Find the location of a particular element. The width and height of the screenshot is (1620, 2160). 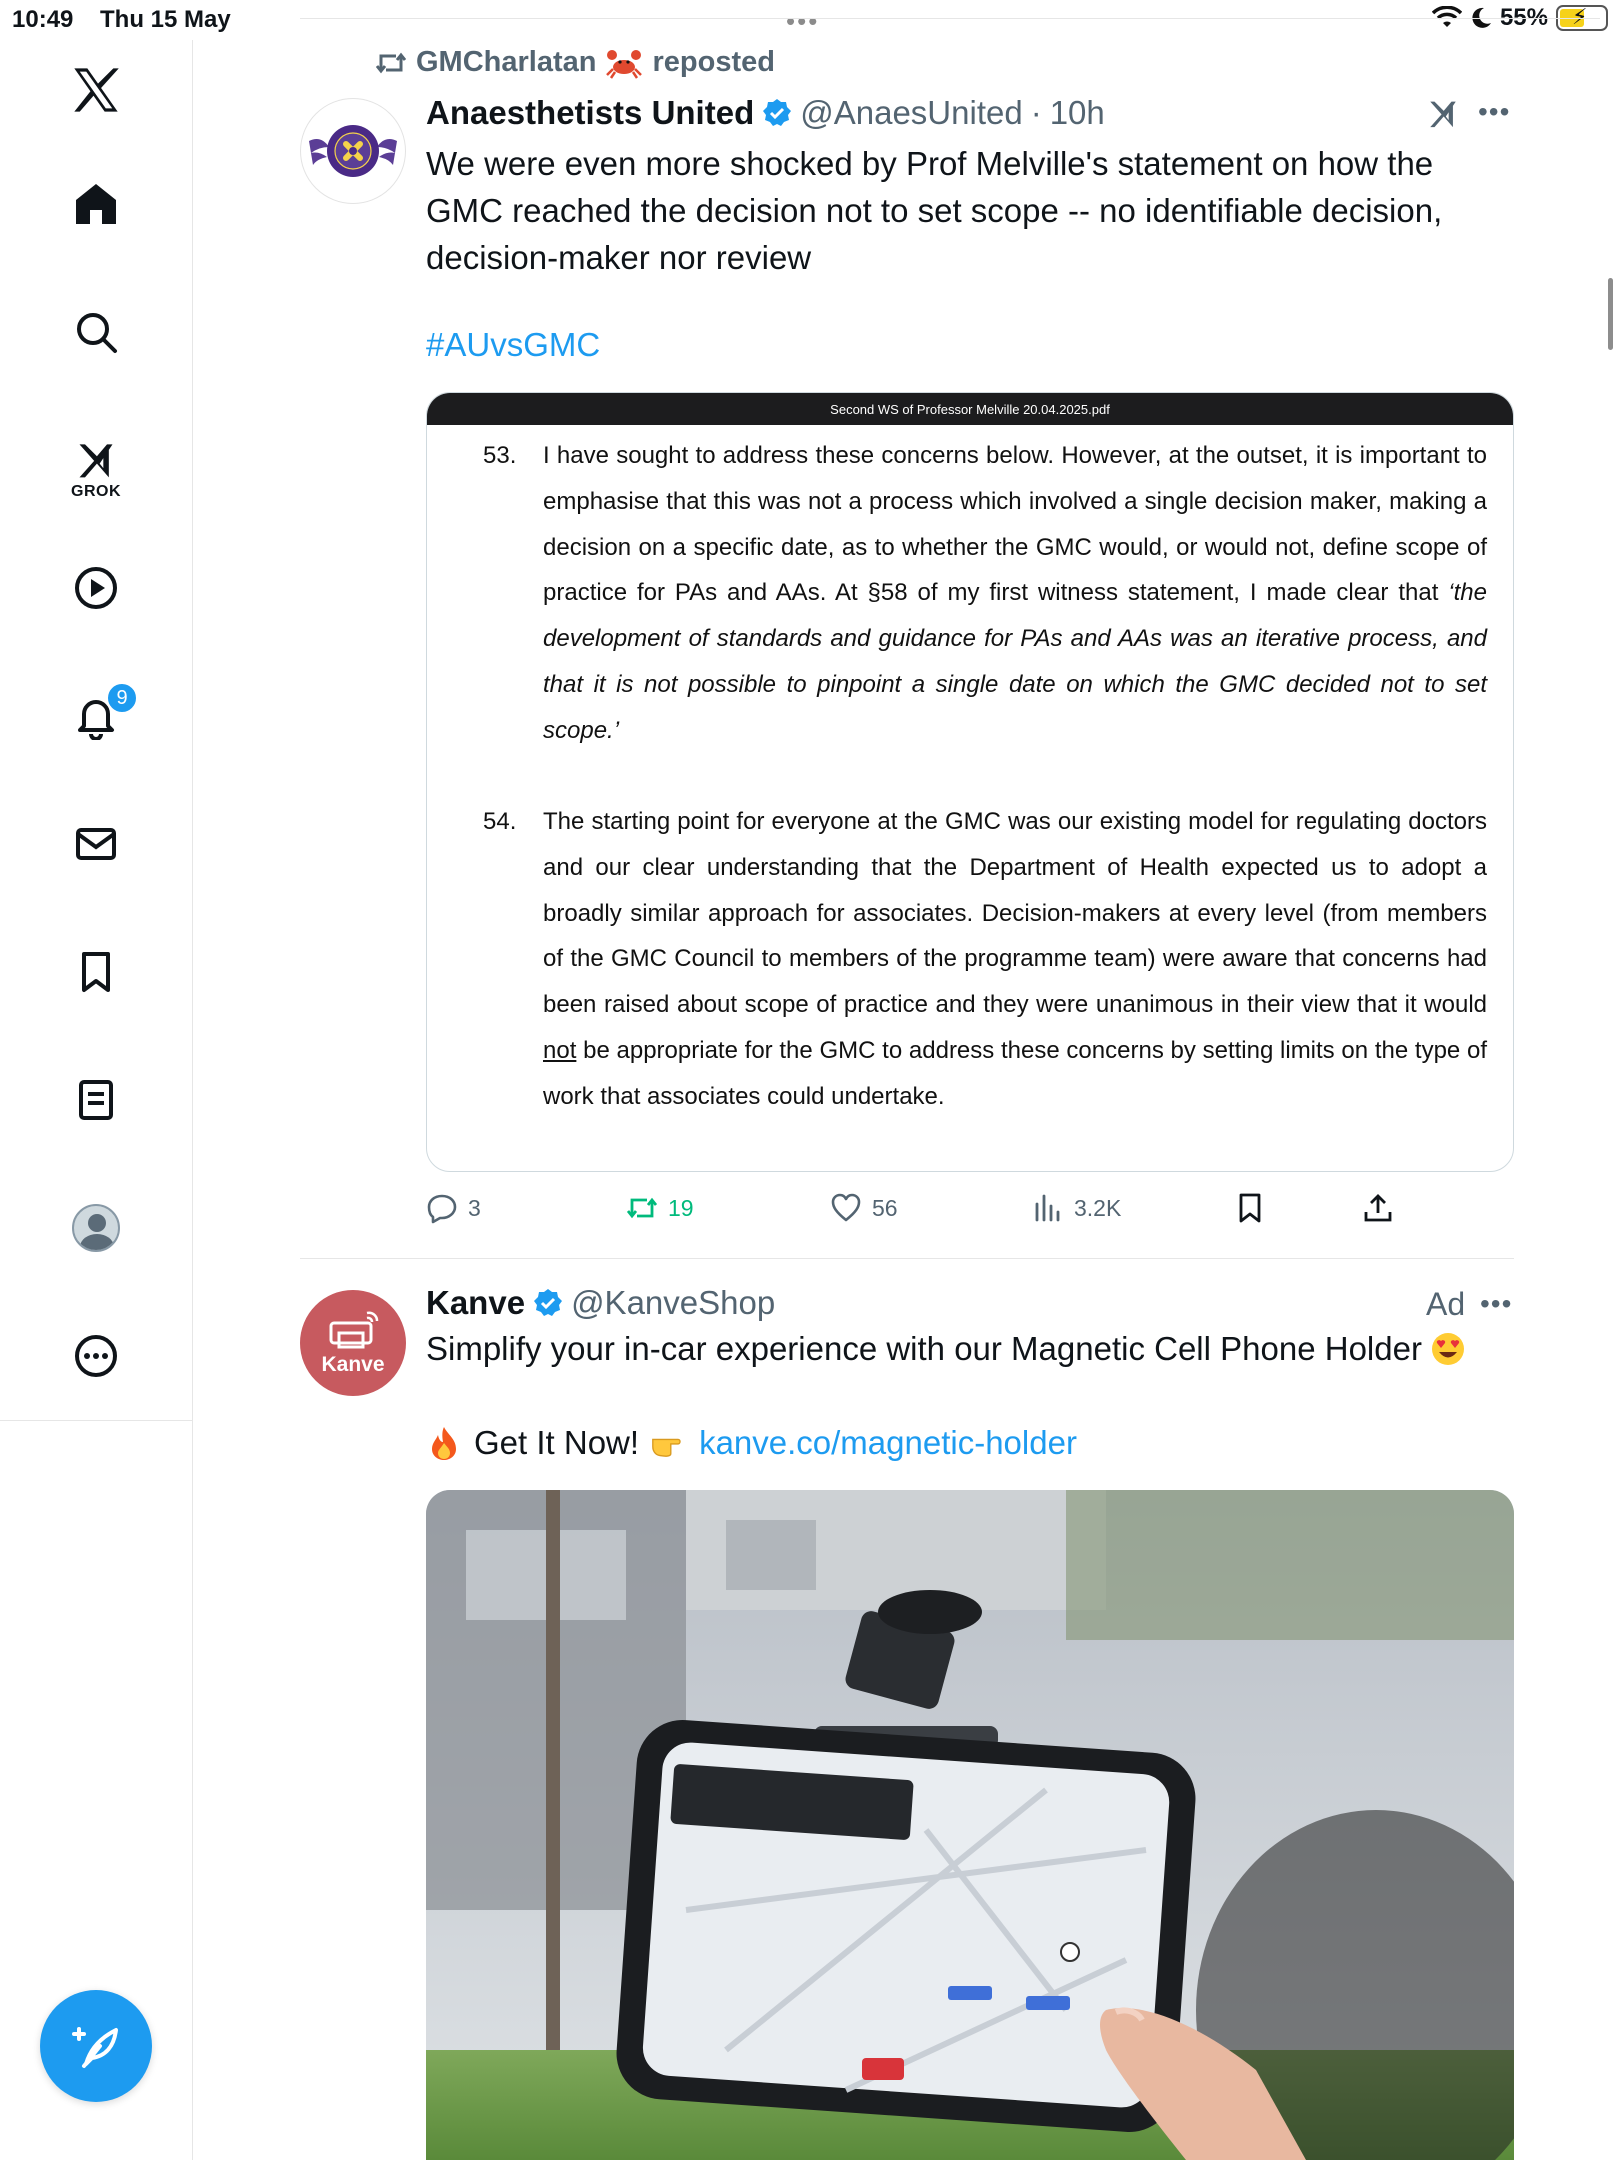

tweet-header: Kanve @KanveShop is located at coordinates (600, 1303).